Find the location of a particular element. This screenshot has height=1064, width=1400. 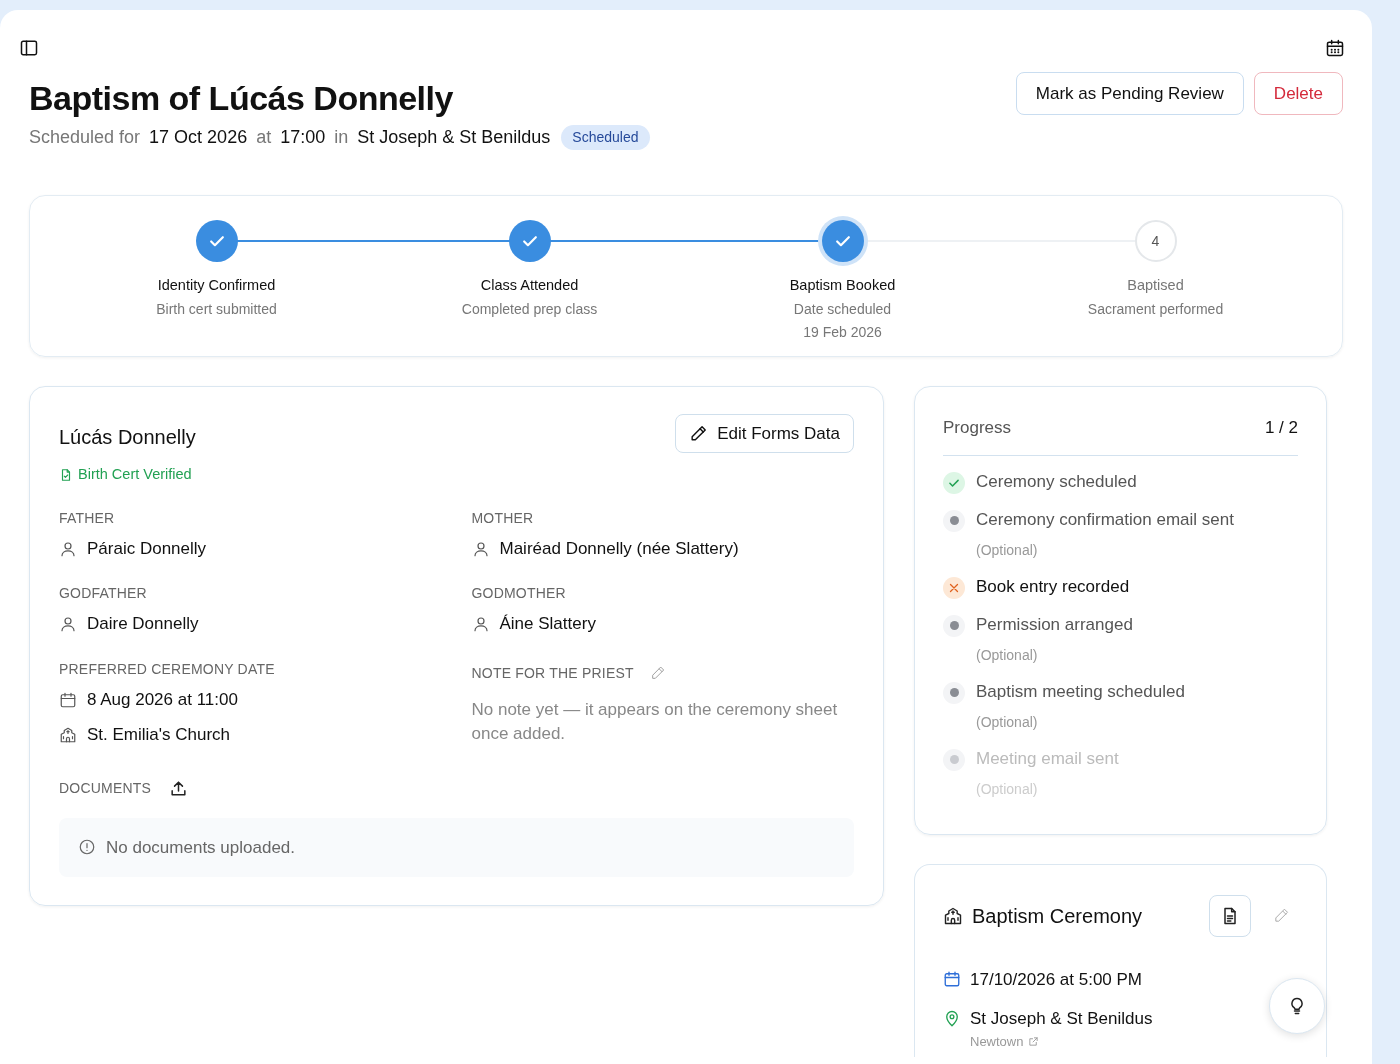

tips-button is located at coordinates (1297, 1006).